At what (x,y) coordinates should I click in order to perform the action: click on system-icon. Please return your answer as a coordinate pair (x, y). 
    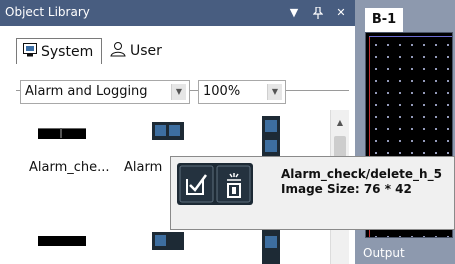
    Looking at the image, I should click on (30, 51).